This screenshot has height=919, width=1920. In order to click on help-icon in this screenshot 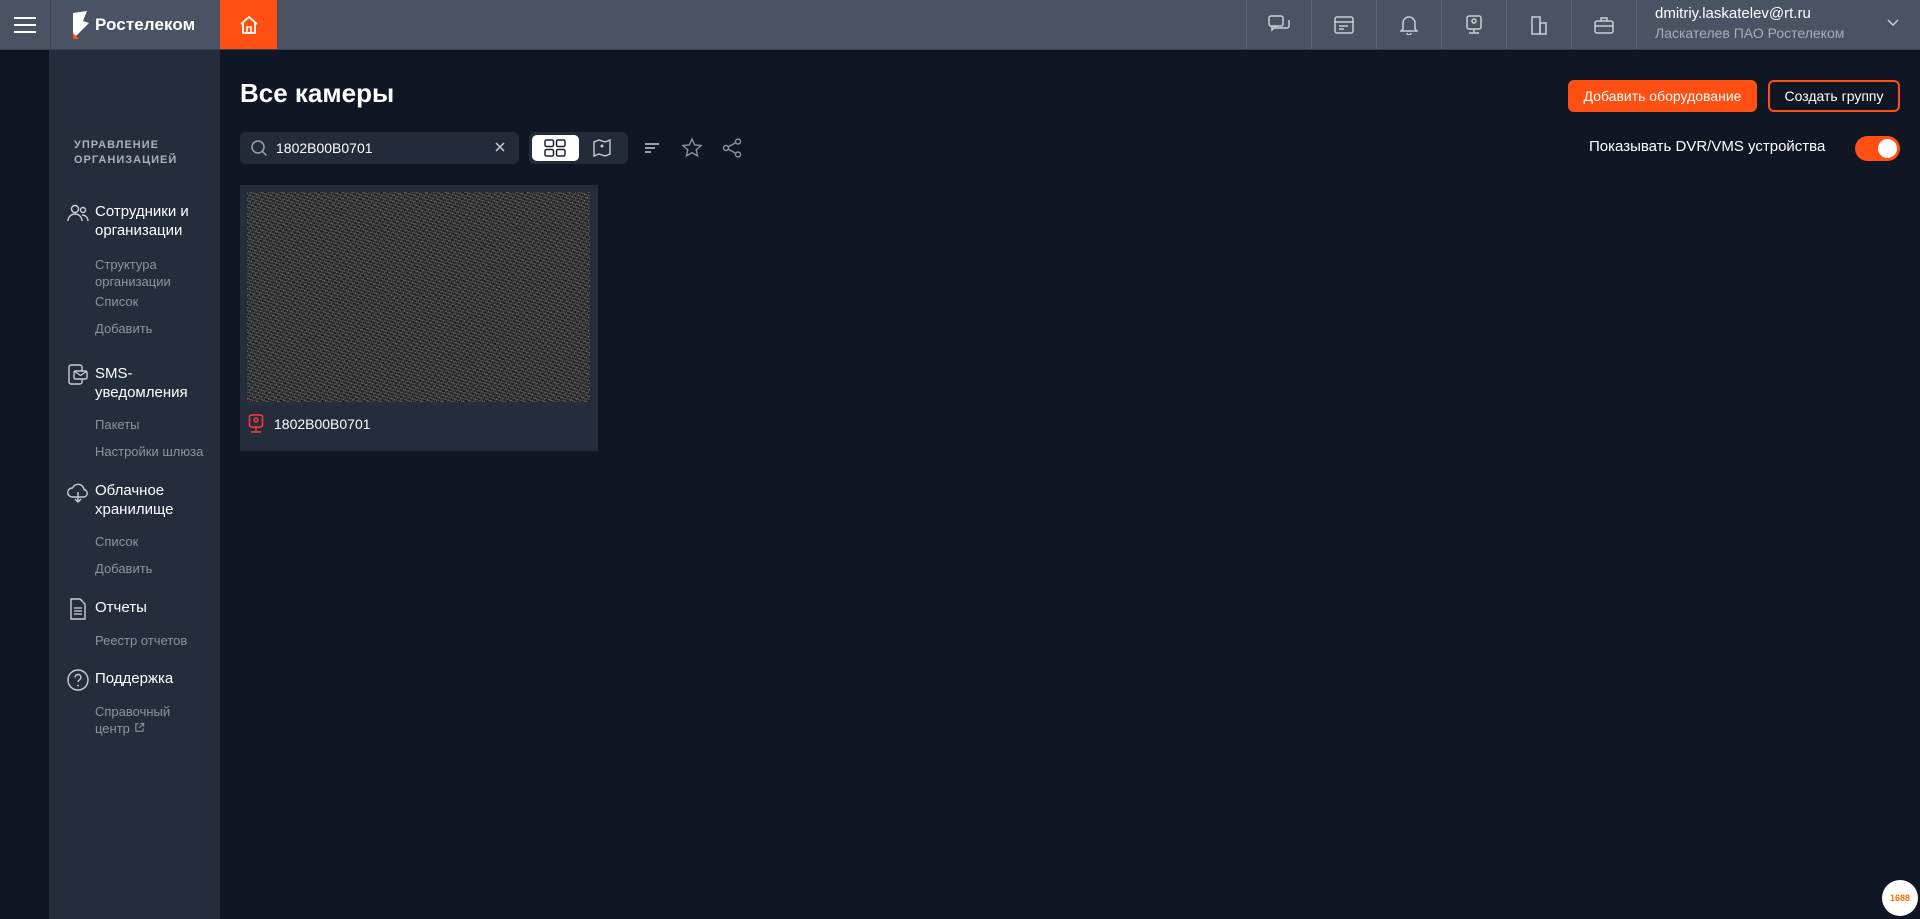, I will do `click(78, 680)`.